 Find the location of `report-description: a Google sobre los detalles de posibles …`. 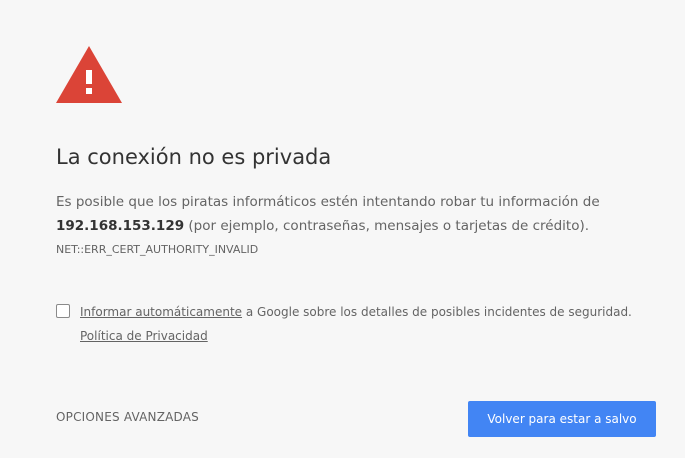

report-description: a Google sobre los detalles de posibles … is located at coordinates (437, 312).